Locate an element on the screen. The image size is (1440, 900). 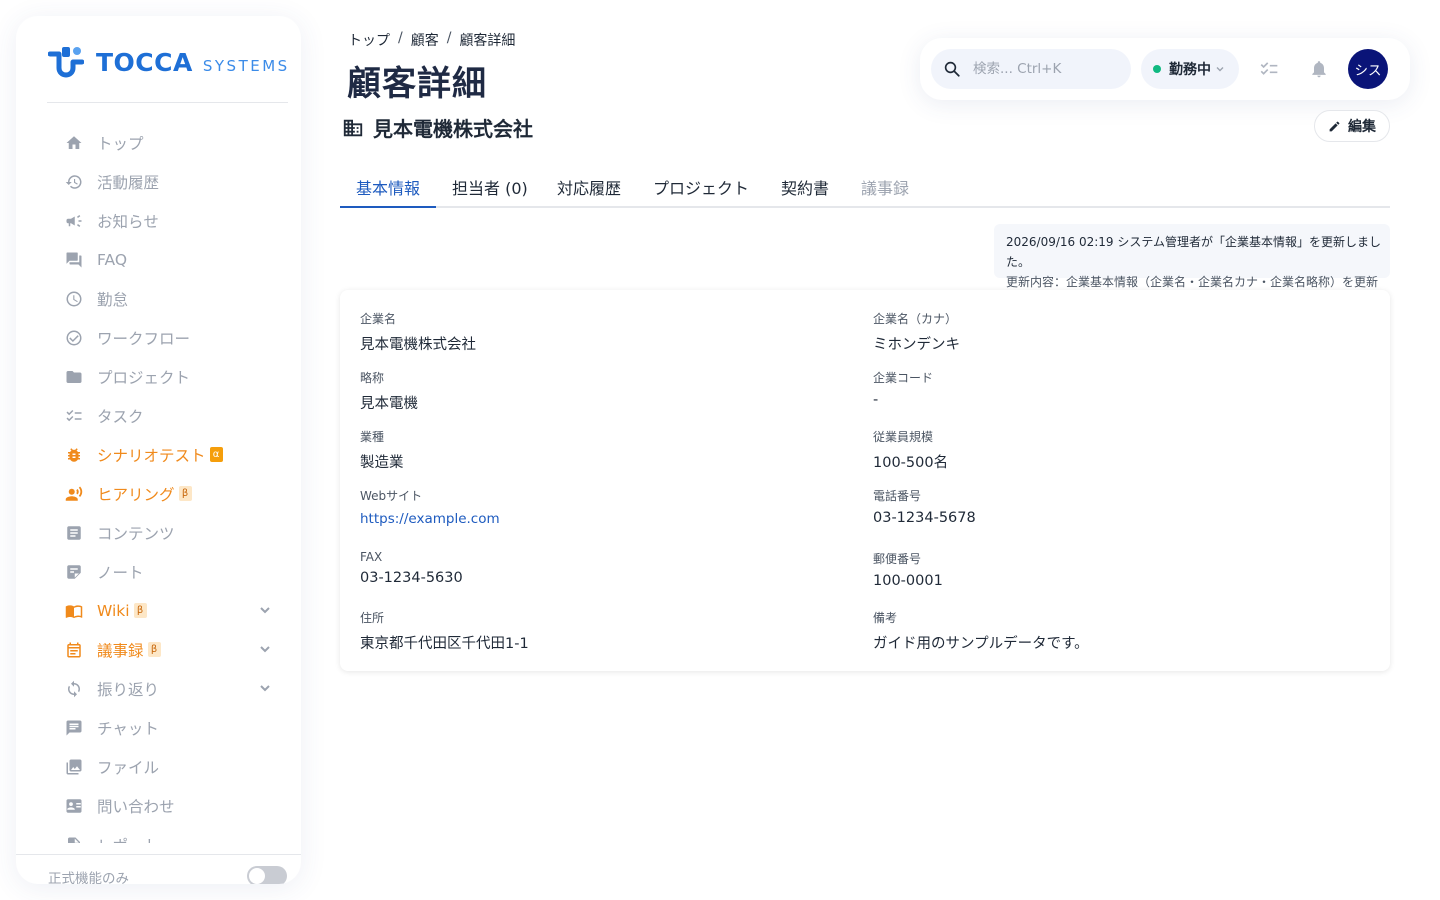
official-only-label: 正式機能のみ is located at coordinates (88, 877).